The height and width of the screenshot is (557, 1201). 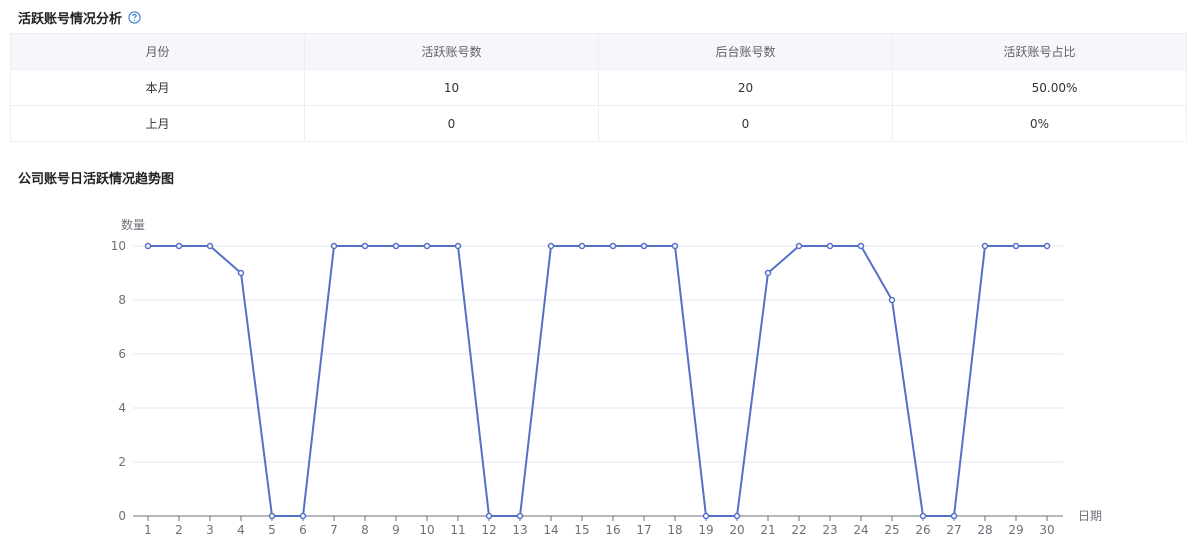 I want to click on x-tick-label: 20, so click(x=736, y=530).